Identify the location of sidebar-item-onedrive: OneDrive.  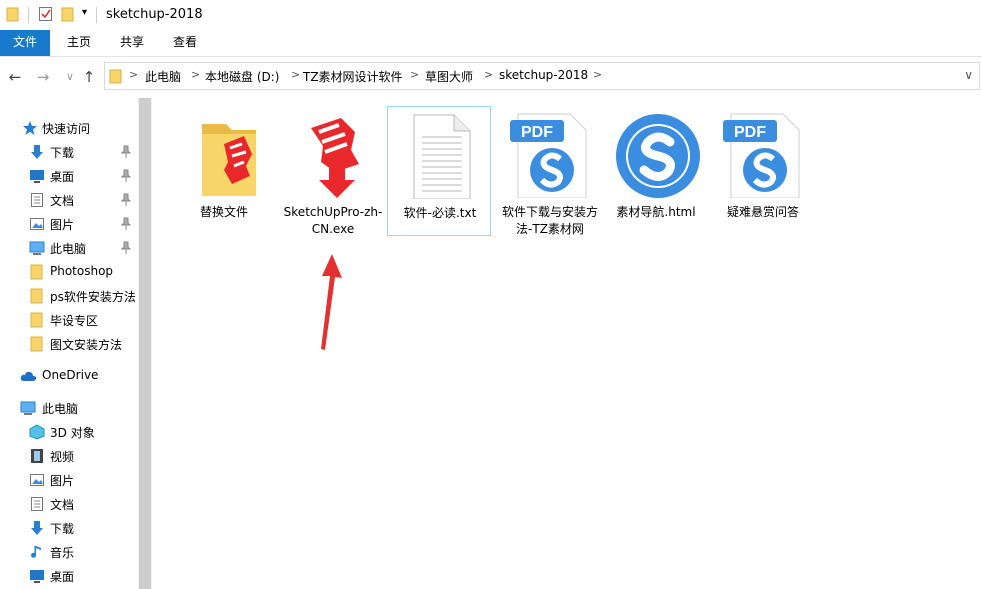
(69, 376).